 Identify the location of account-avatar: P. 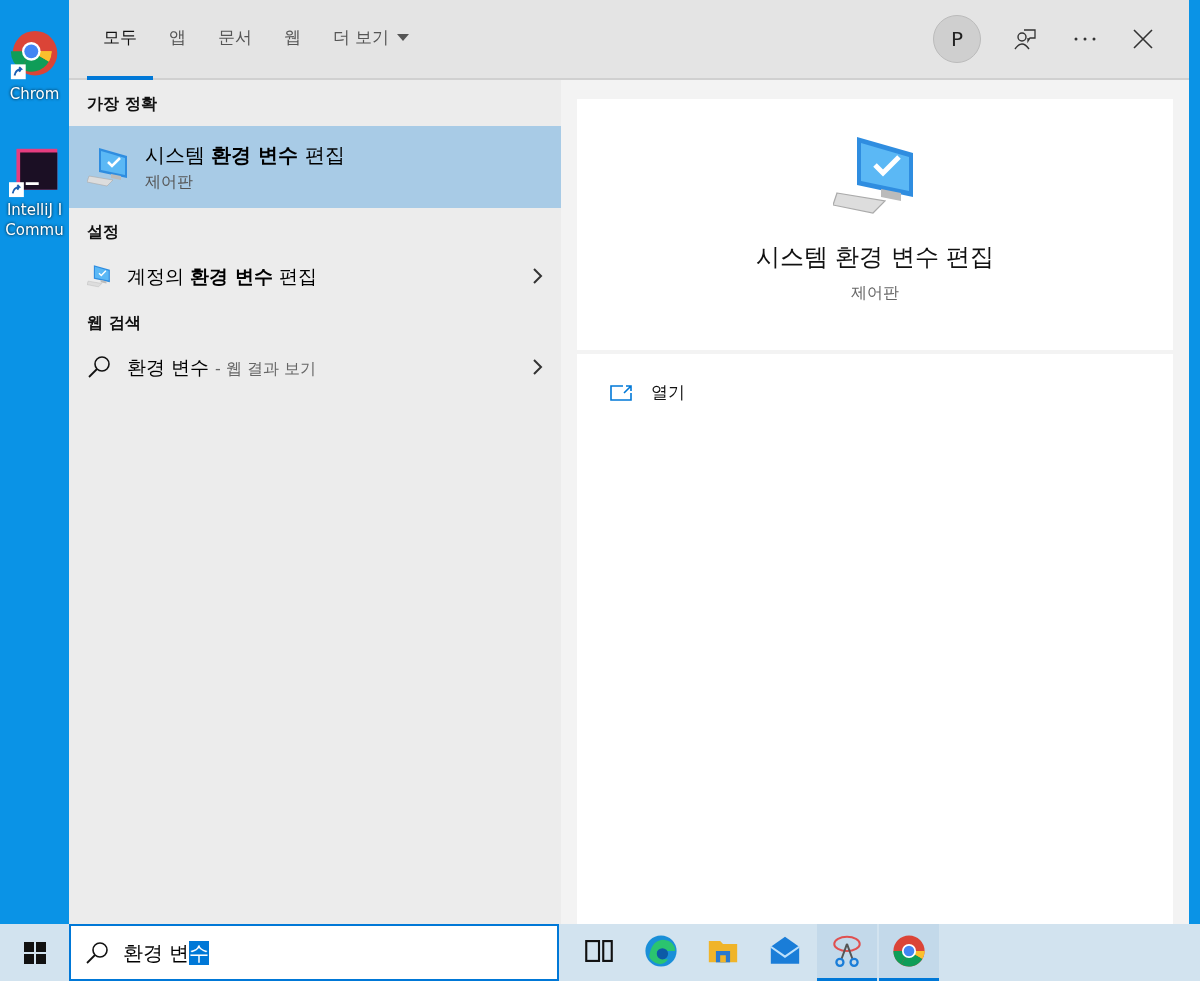
(957, 39).